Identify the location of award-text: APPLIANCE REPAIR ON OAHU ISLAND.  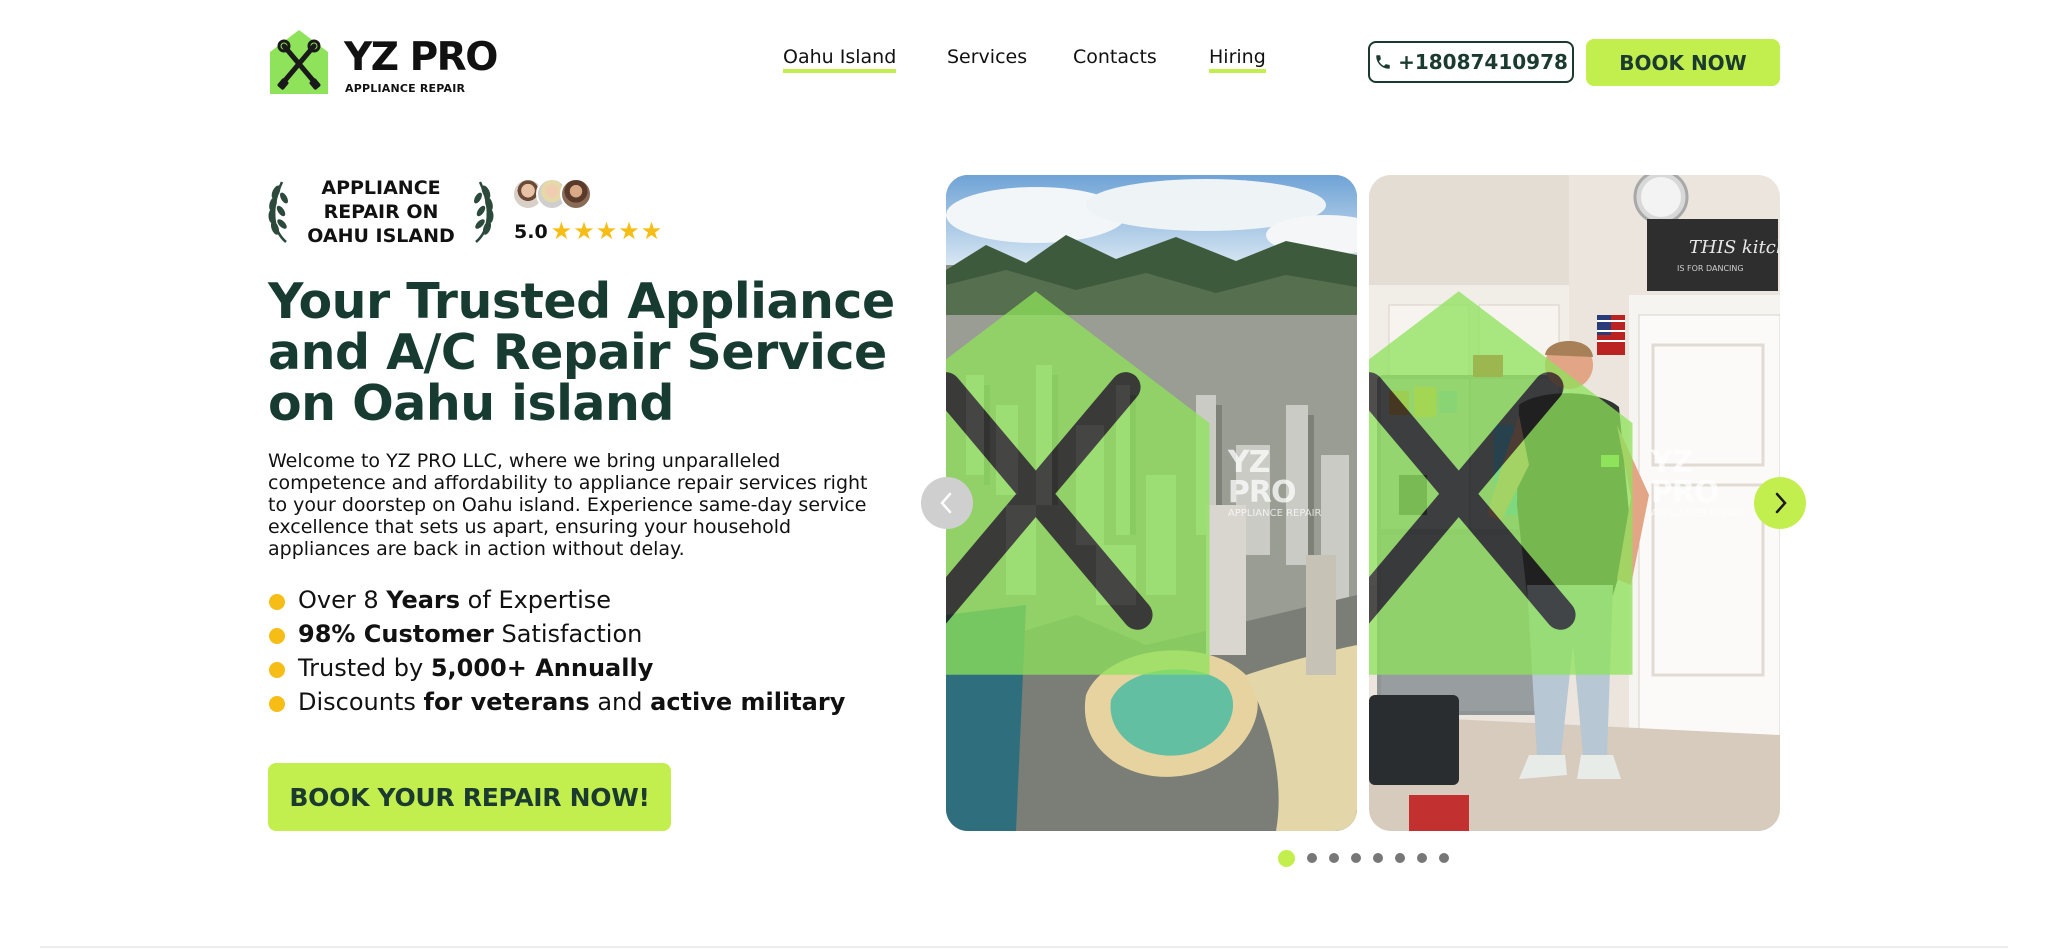
(381, 212).